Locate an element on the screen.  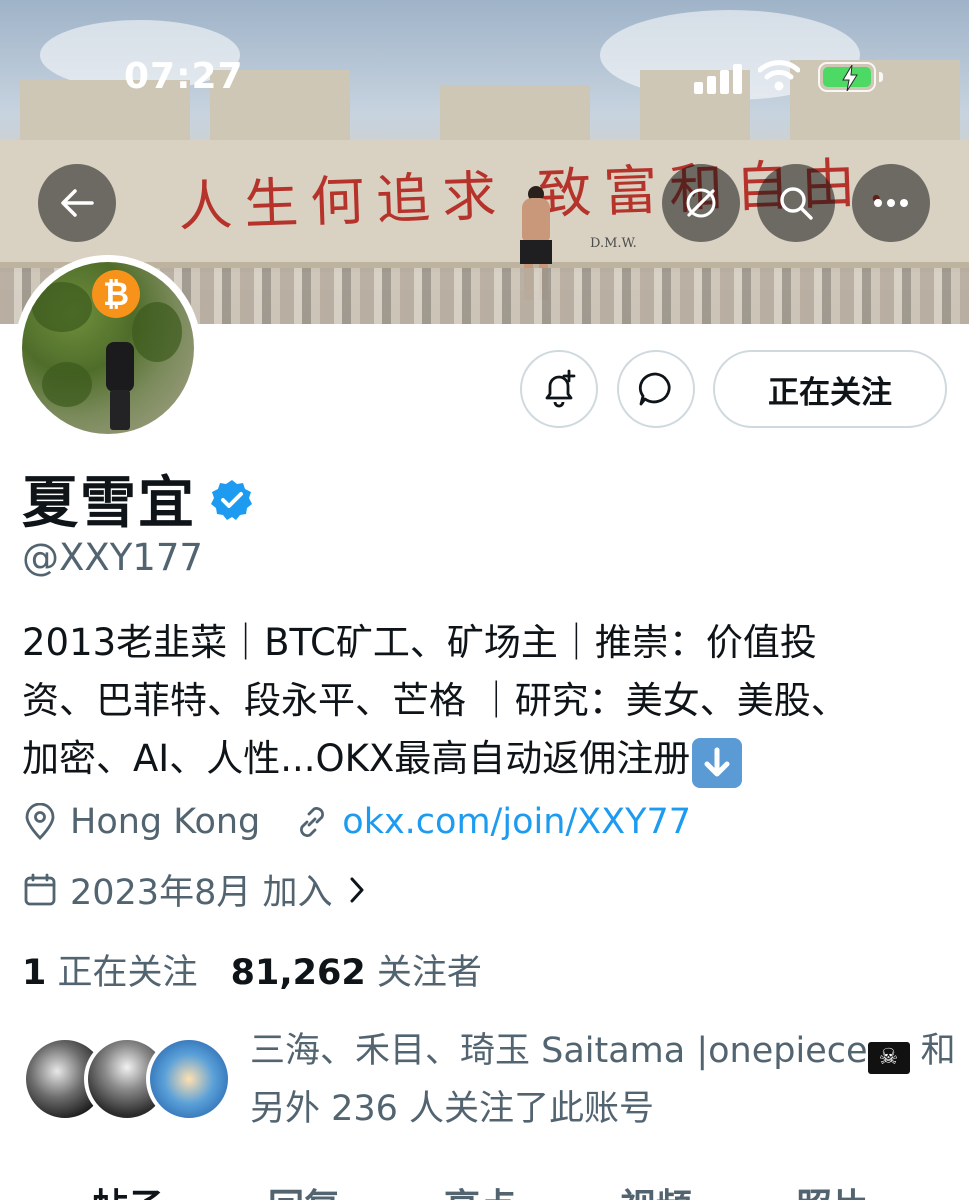
grok-icon is located at coordinates (701, 203).